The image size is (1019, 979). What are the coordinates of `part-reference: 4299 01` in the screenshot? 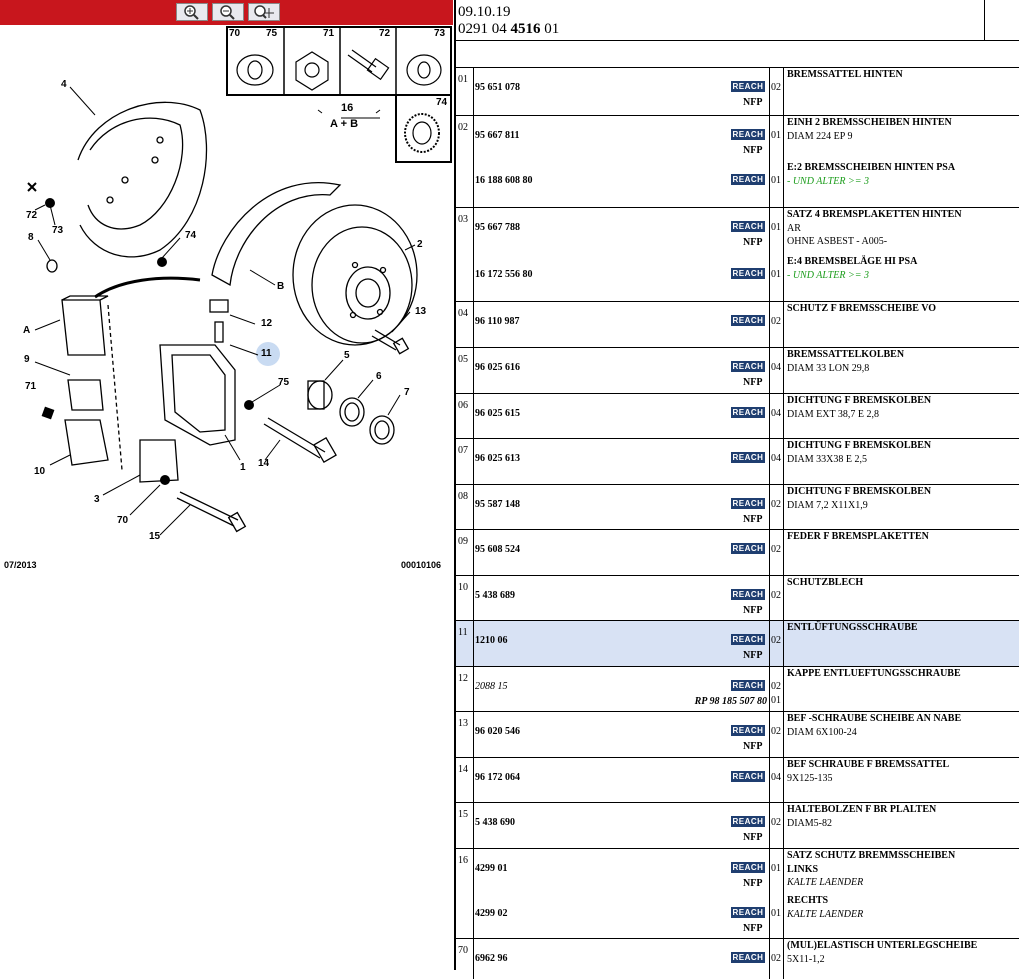 It's located at (491, 868).